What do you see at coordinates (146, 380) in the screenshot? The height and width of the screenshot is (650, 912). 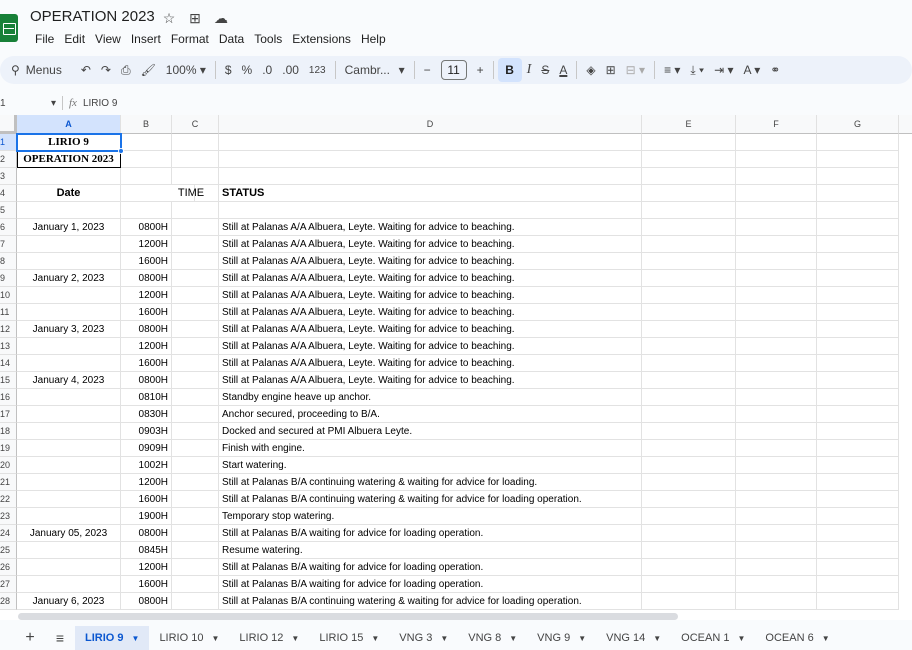 I see `cell-b15: 0800H` at bounding box center [146, 380].